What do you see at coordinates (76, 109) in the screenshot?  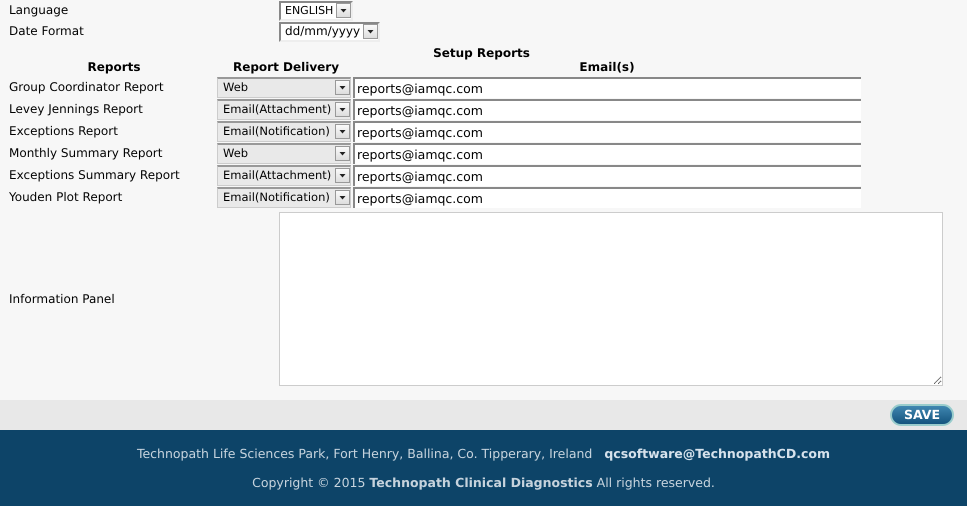 I see `report-name: Levey Jennings Report` at bounding box center [76, 109].